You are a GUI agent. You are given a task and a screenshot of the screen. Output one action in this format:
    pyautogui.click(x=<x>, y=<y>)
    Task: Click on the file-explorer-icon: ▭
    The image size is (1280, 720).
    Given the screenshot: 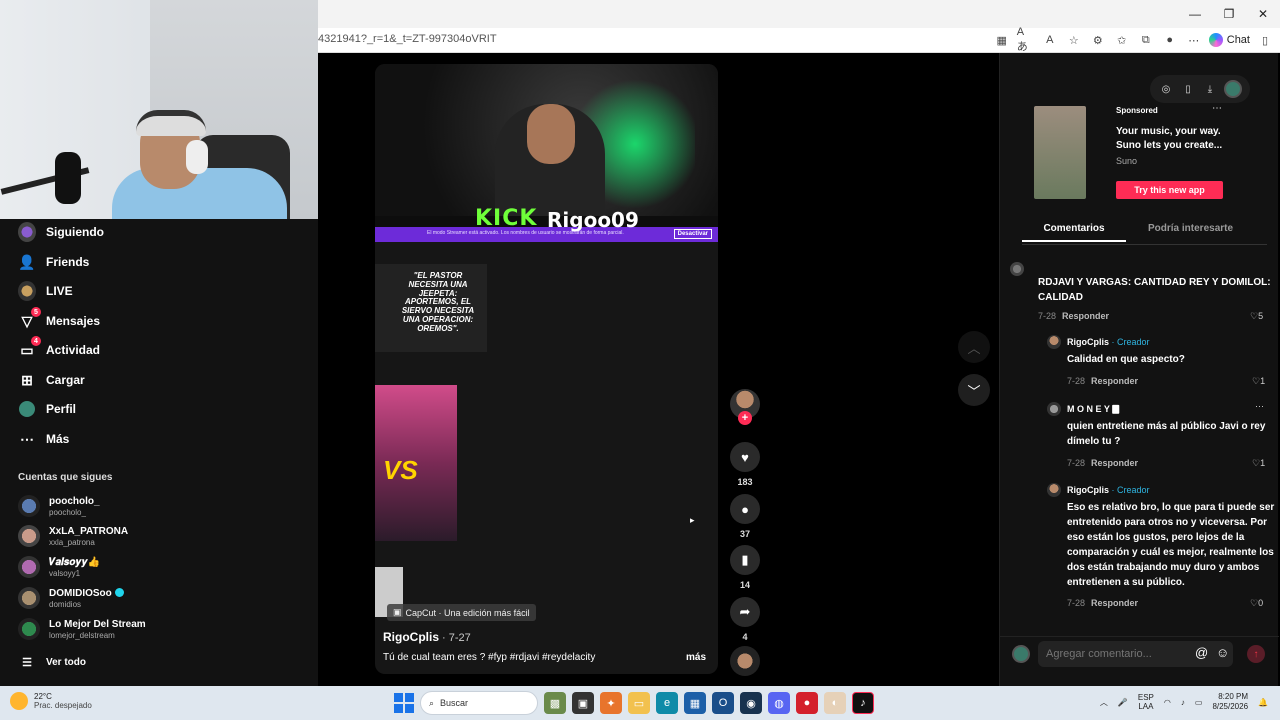 What is the action you would take?
    pyautogui.click(x=639, y=703)
    